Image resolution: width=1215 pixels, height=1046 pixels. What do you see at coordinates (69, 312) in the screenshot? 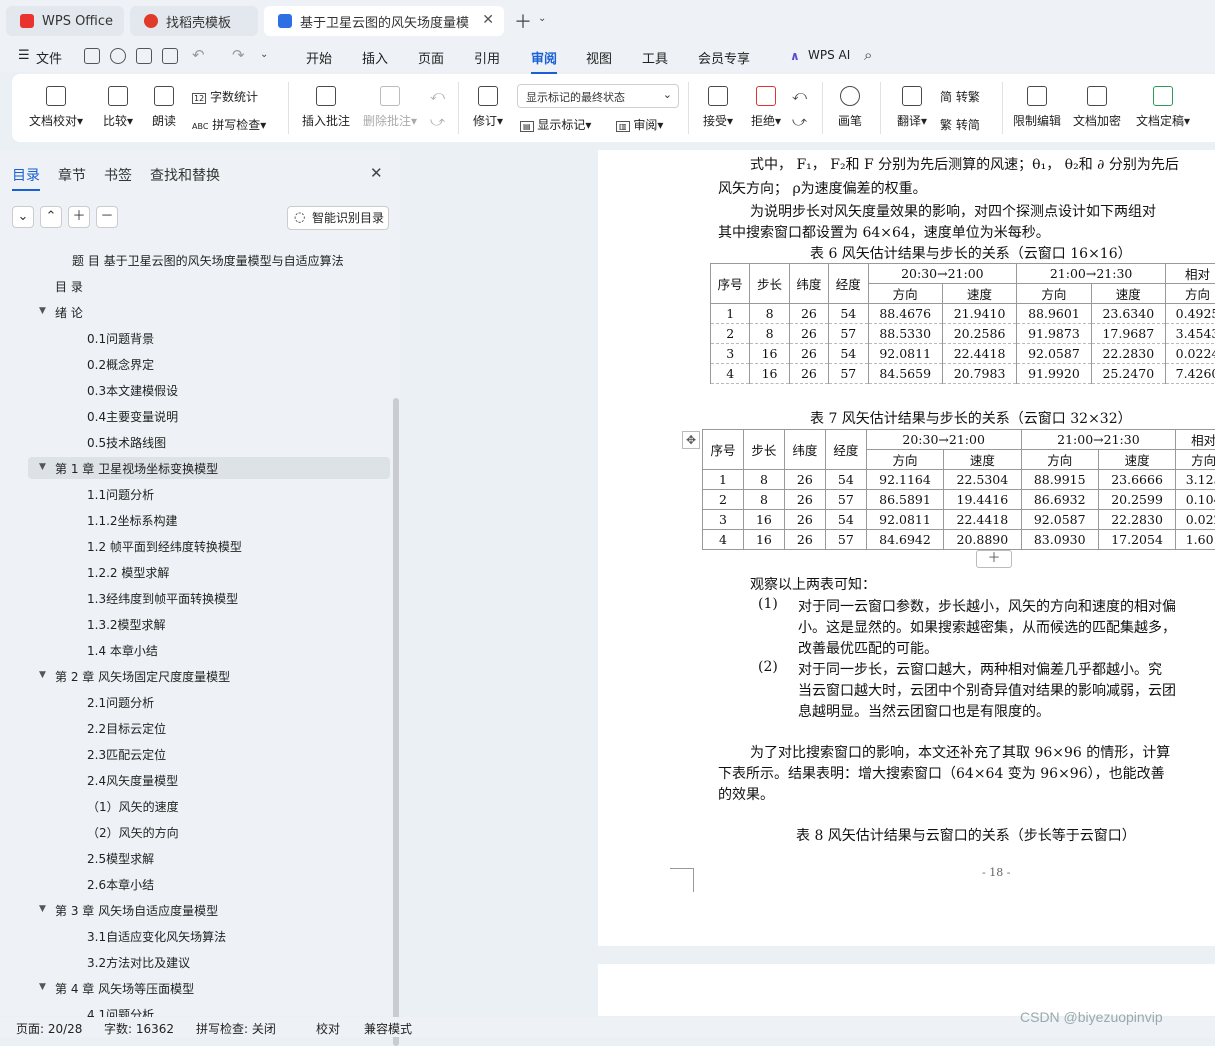
I see `toc-item: ▼绪 论` at bounding box center [69, 312].